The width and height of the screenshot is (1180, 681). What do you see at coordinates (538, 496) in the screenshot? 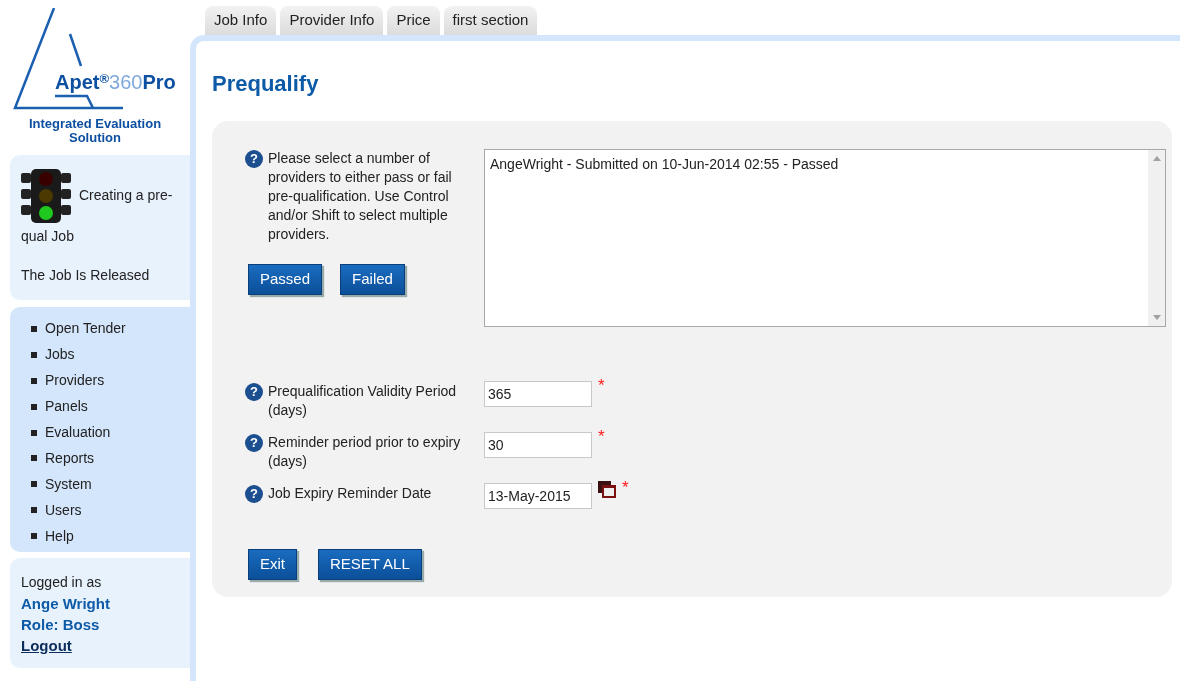
I see `input-field: 13-May-2015` at bounding box center [538, 496].